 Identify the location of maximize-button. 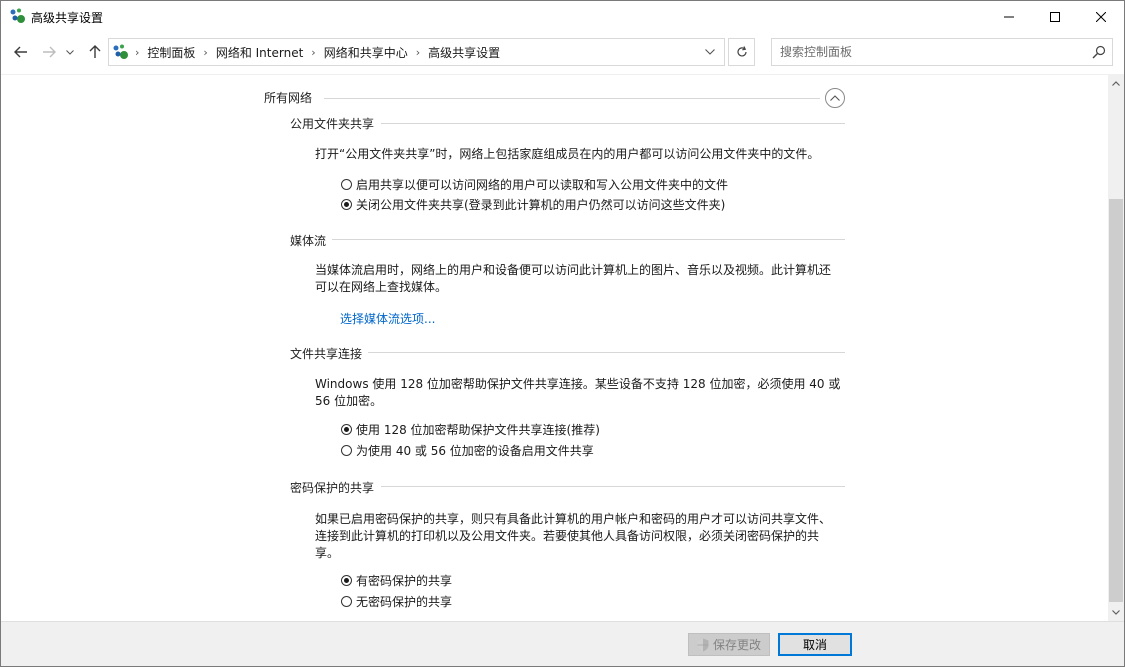
(1055, 16).